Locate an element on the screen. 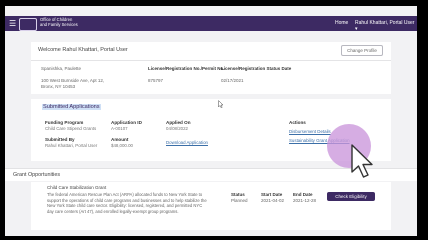 This screenshot has height=240, width=428. grant-name: Child Care Stabilization Grant is located at coordinates (77, 187).